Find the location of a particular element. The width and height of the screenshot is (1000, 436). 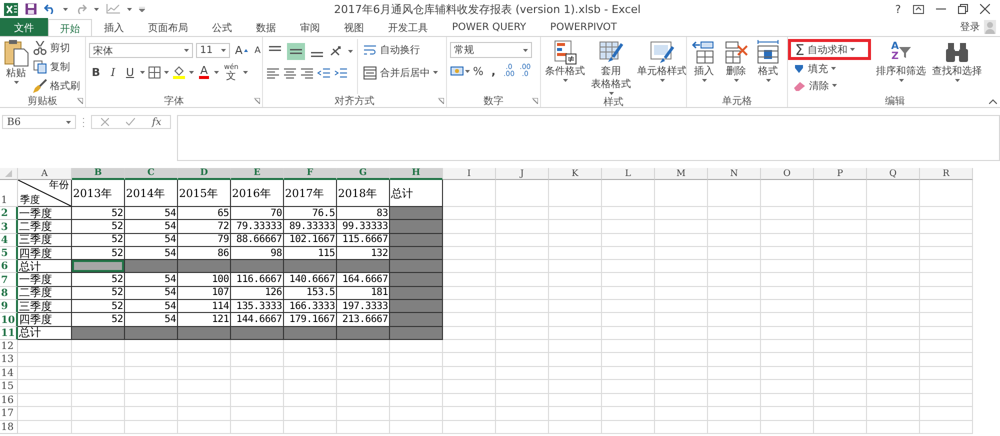

spreadsheet-cell: 79 is located at coordinates (204, 240).